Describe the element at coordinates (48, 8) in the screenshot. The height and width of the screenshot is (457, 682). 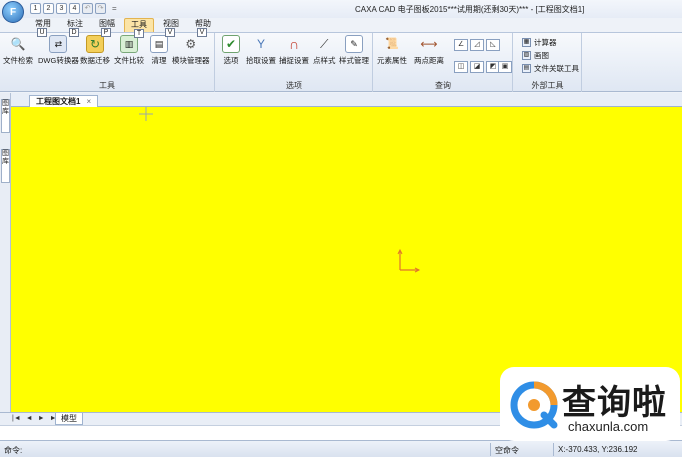
I see `quick-access-item-2: 2` at that location.